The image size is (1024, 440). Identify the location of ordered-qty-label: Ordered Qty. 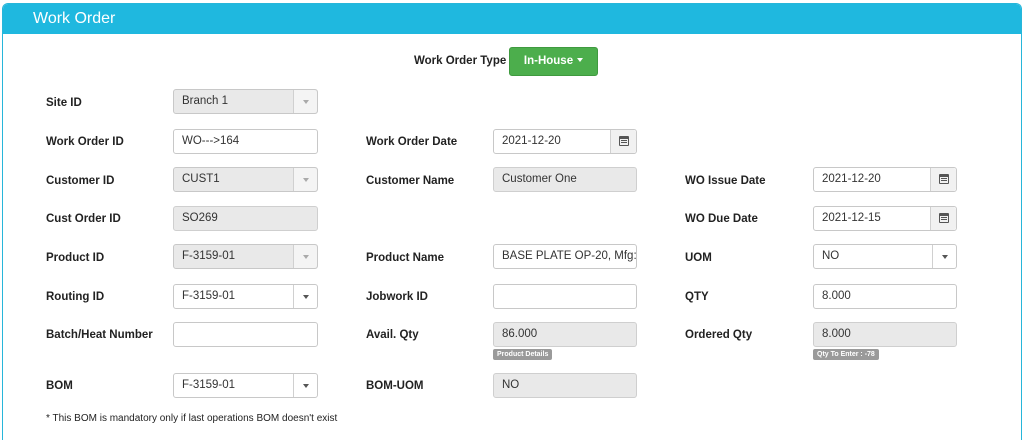
(719, 335).